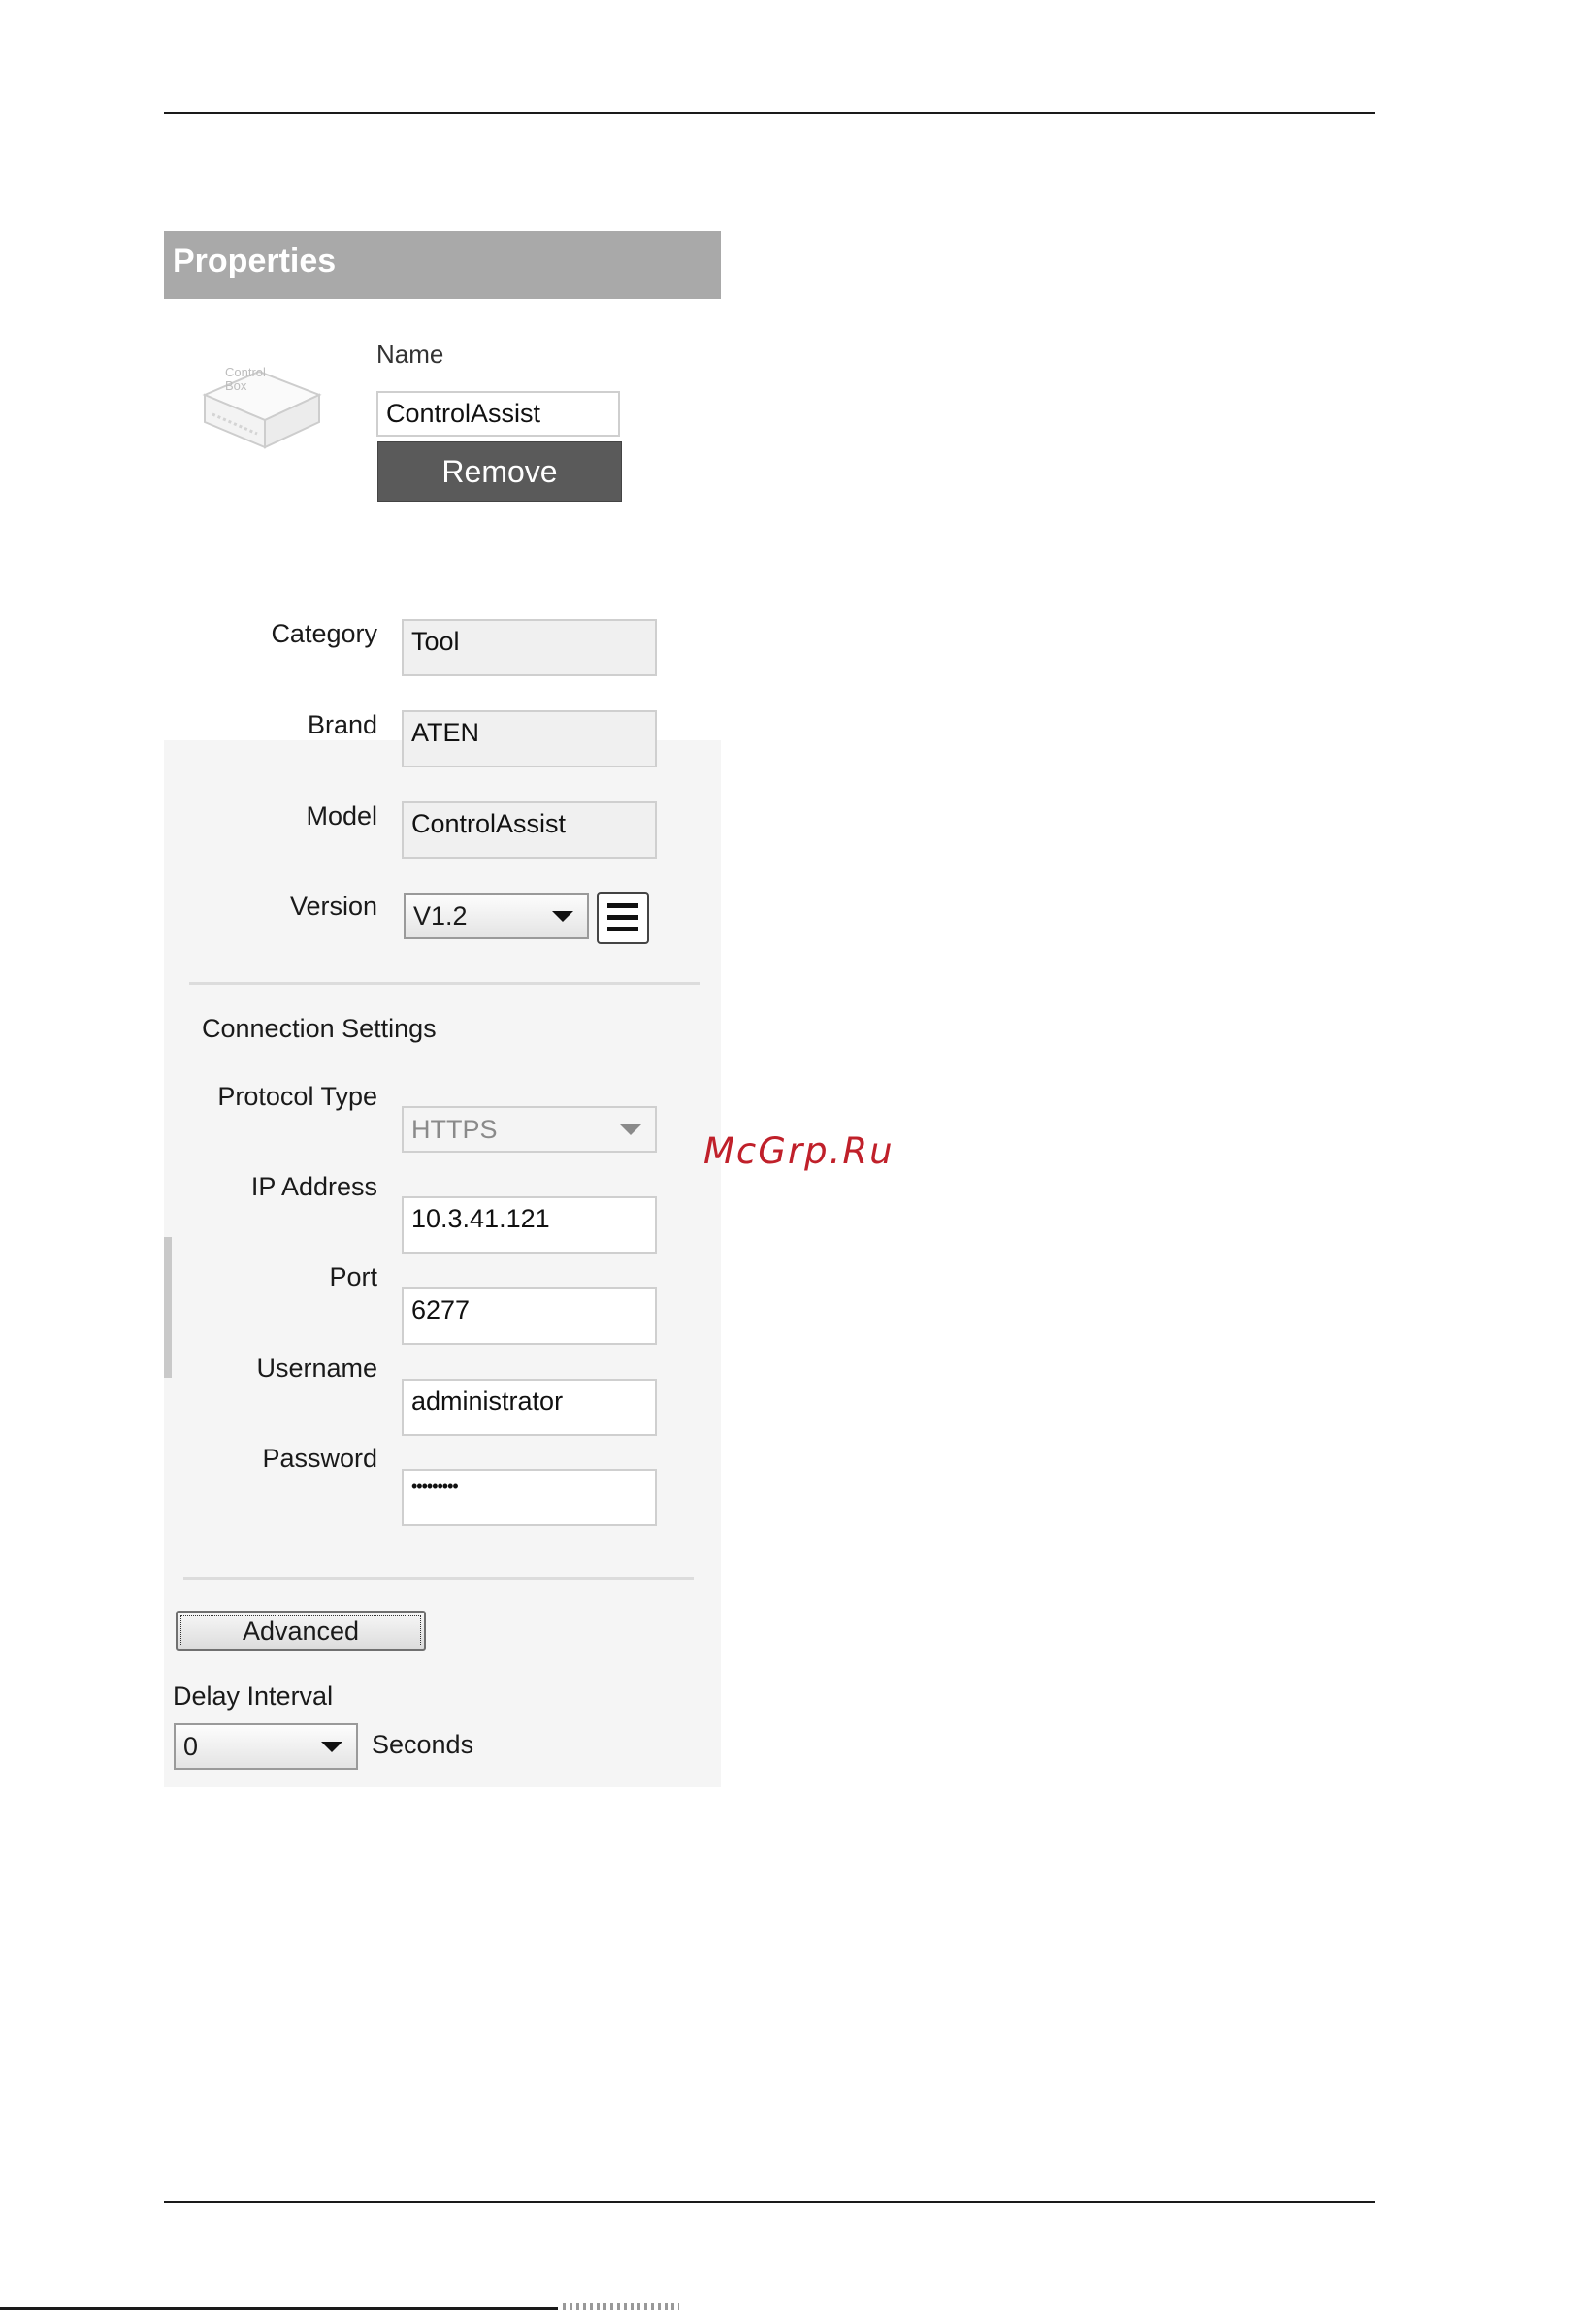  Describe the element at coordinates (498, 414) in the screenshot. I see `name-input: ControlAssist` at that location.